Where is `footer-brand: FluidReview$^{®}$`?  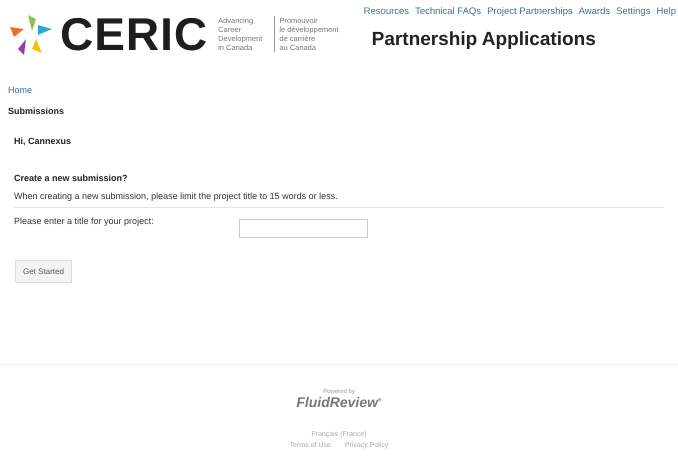 footer-brand: FluidReview$^{®}$ is located at coordinates (339, 402).